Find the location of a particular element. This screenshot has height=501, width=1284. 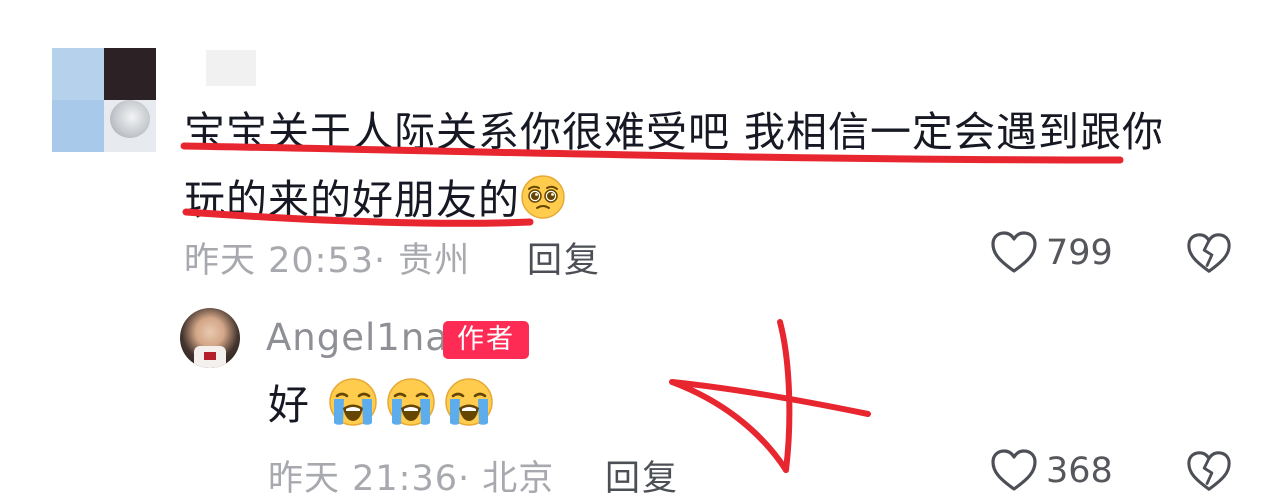

comment-timestamp: 昨天 20:53 is located at coordinates (279, 261).